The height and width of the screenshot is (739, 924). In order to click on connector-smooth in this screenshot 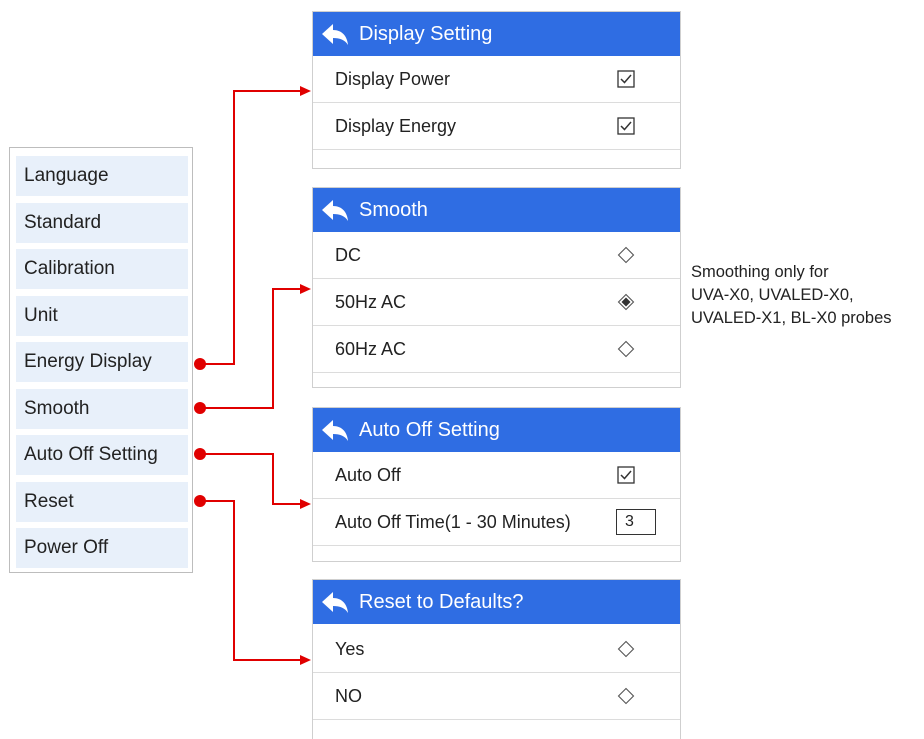, I will do `click(252, 349)`.